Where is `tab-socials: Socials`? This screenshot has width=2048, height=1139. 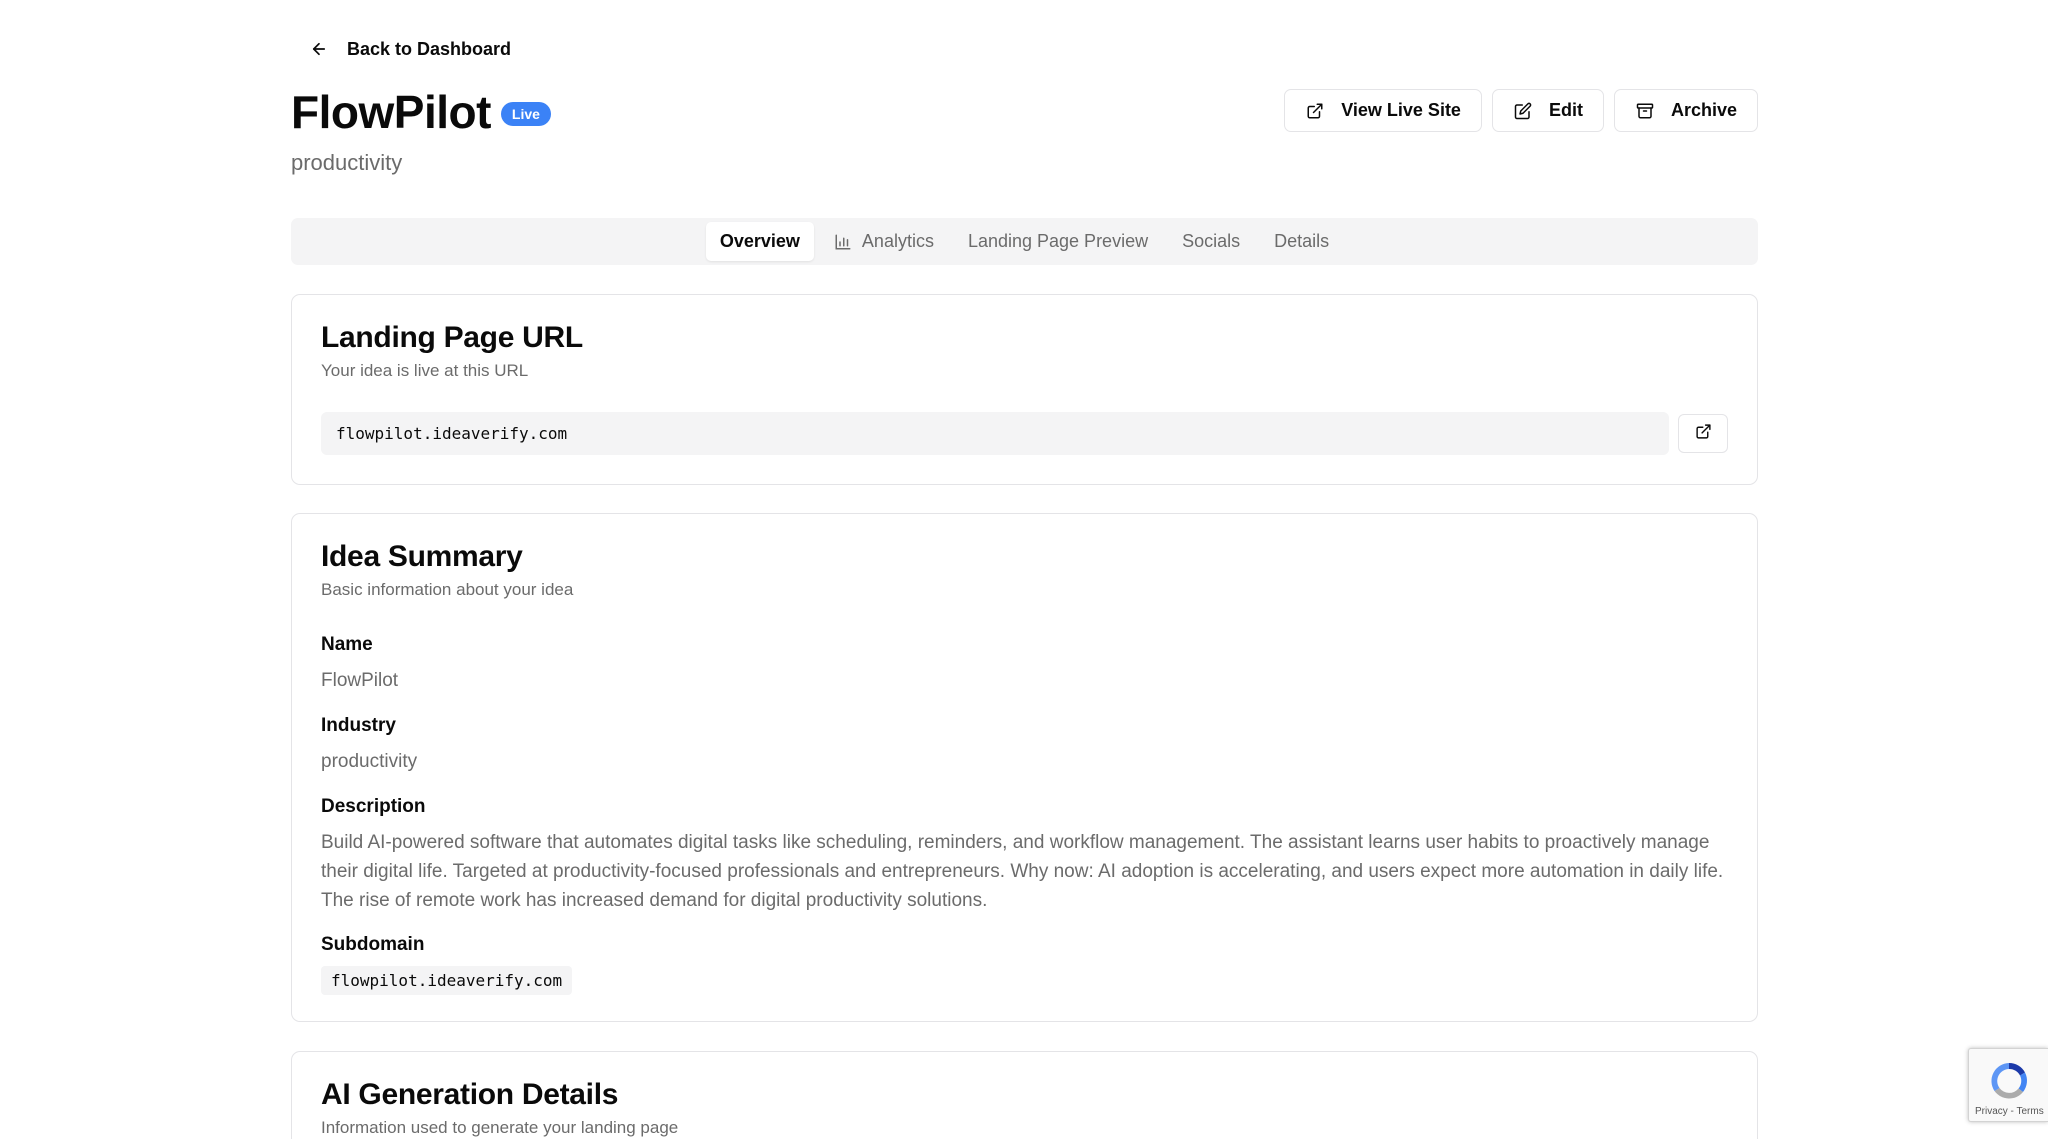
tab-socials: Socials is located at coordinates (1211, 241).